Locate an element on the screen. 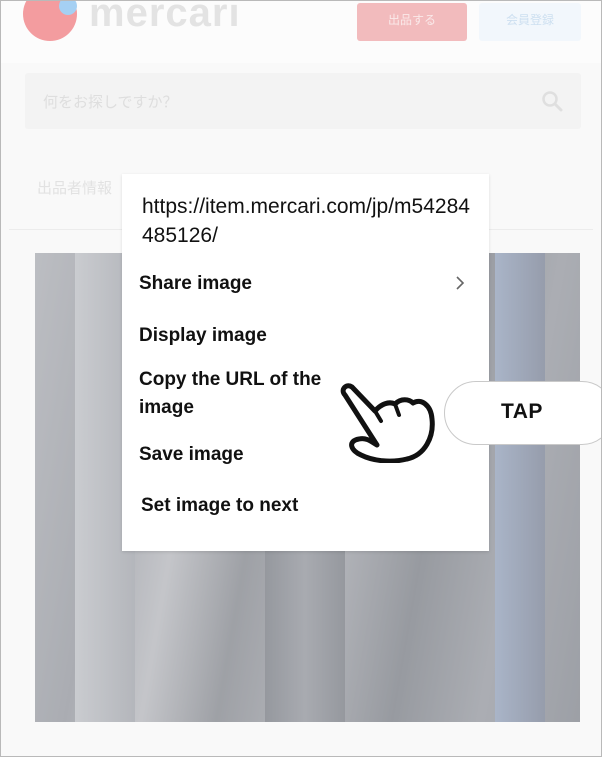 The height and width of the screenshot is (757, 602). menu-item-copy-image-url: Copy the URL of the image is located at coordinates (246, 394).